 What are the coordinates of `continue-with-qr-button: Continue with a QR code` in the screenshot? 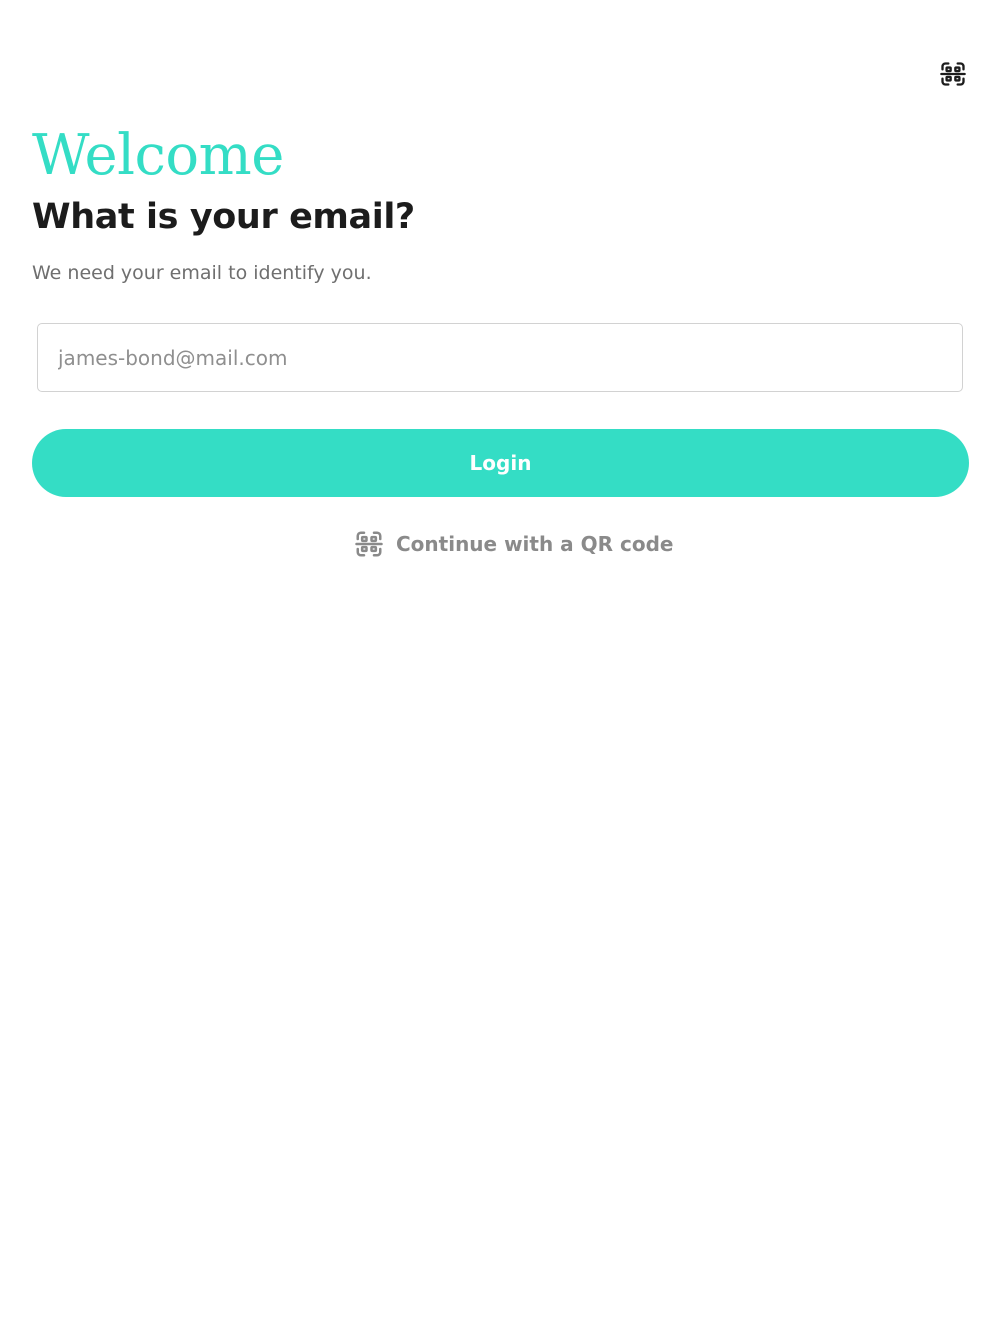 It's located at (513, 544).